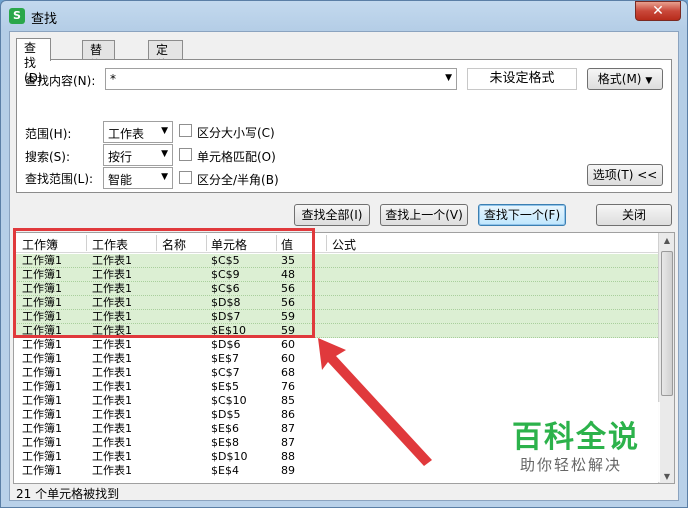 The width and height of the screenshot is (688, 508). What do you see at coordinates (666, 476) in the screenshot?
I see `scroll-down-icon: ▼` at bounding box center [666, 476].